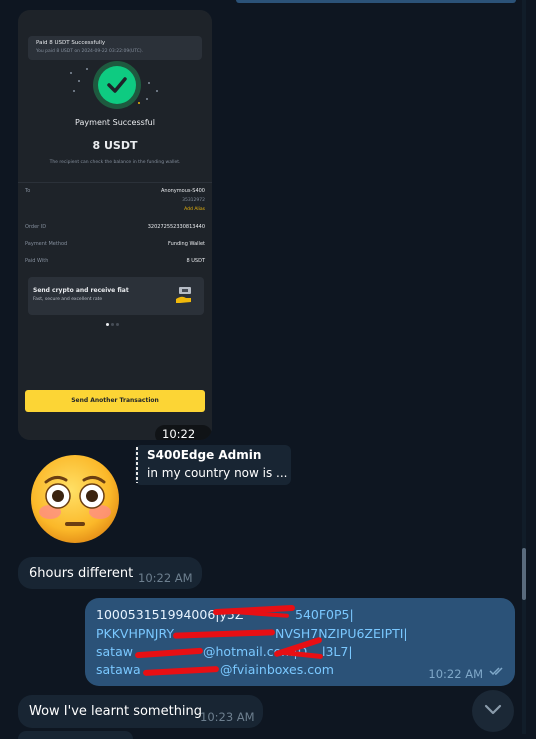  I want to click on paid-with-value: 8 USDT, so click(195, 261).